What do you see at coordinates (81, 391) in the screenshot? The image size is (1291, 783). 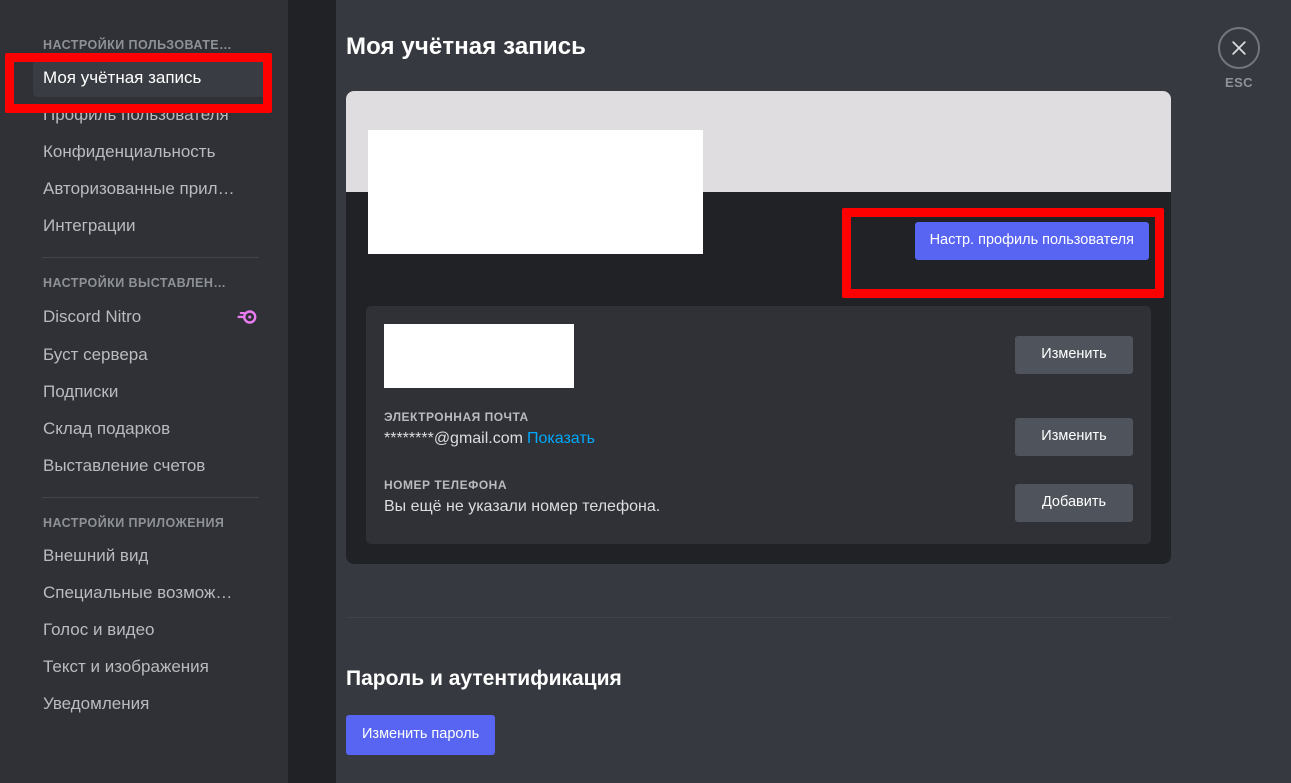 I see `sidebar-item-label: Подписки` at bounding box center [81, 391].